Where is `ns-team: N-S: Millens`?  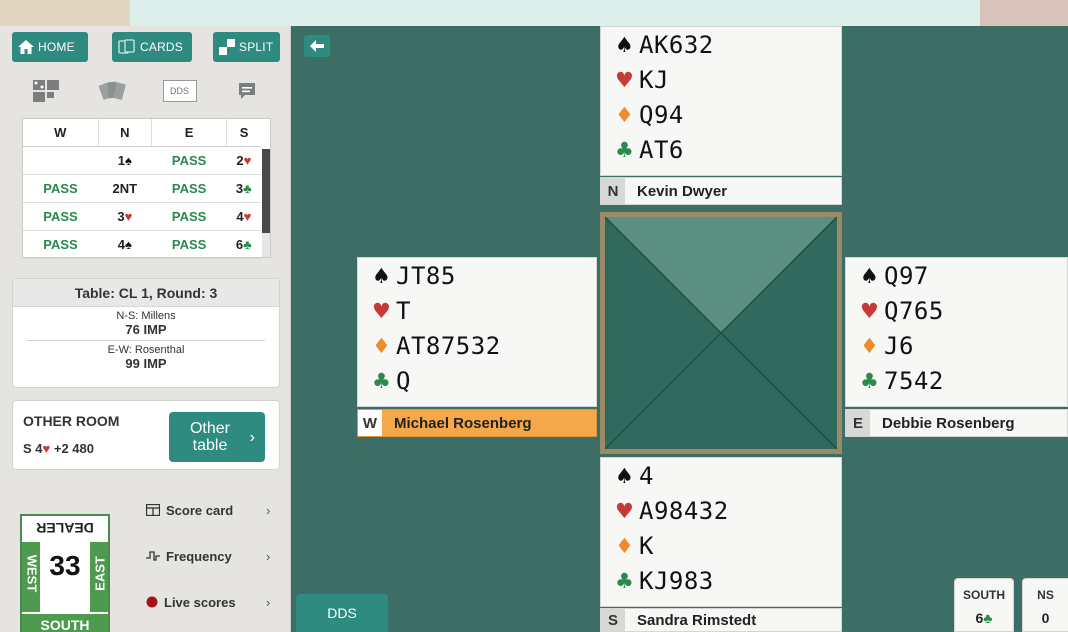 ns-team: N-S: Millens is located at coordinates (146, 316).